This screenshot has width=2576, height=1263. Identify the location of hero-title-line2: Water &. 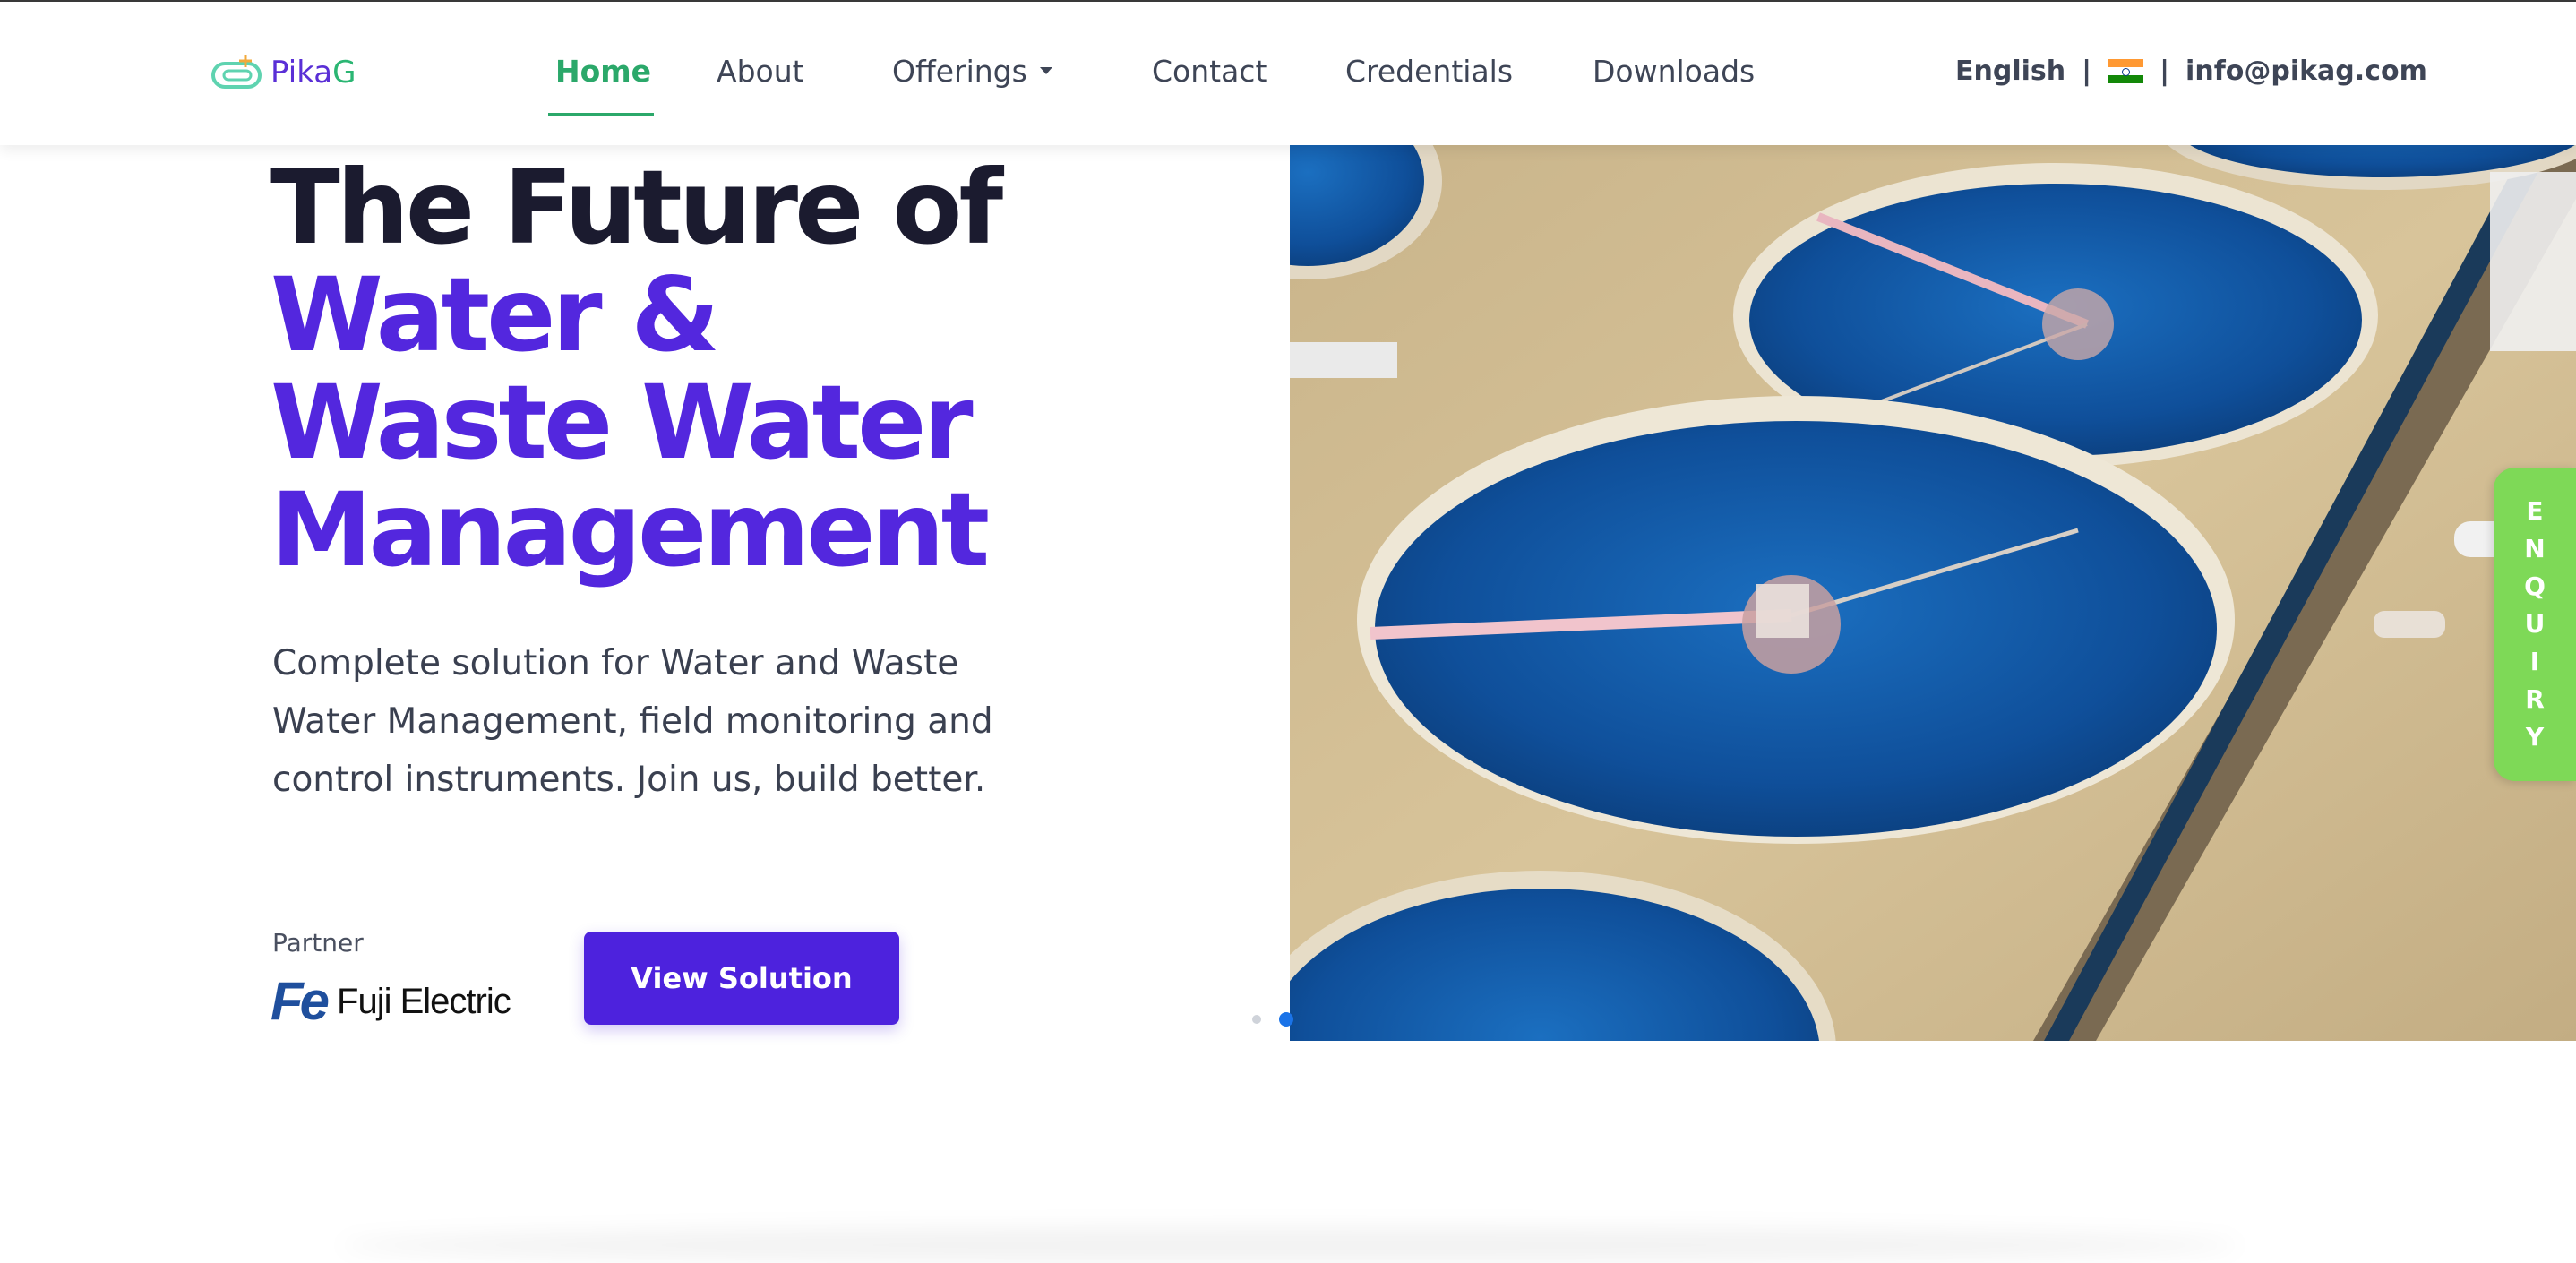
(495, 314).